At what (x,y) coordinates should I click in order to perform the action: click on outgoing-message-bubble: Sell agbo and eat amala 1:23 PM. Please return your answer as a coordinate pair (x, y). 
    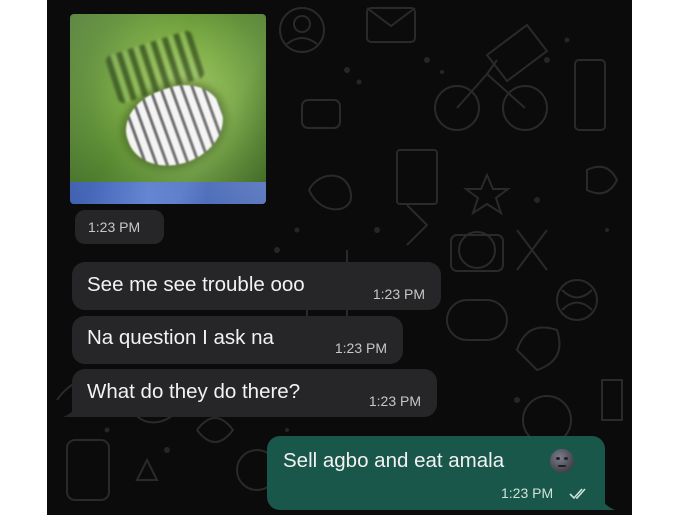
    Looking at the image, I should click on (436, 473).